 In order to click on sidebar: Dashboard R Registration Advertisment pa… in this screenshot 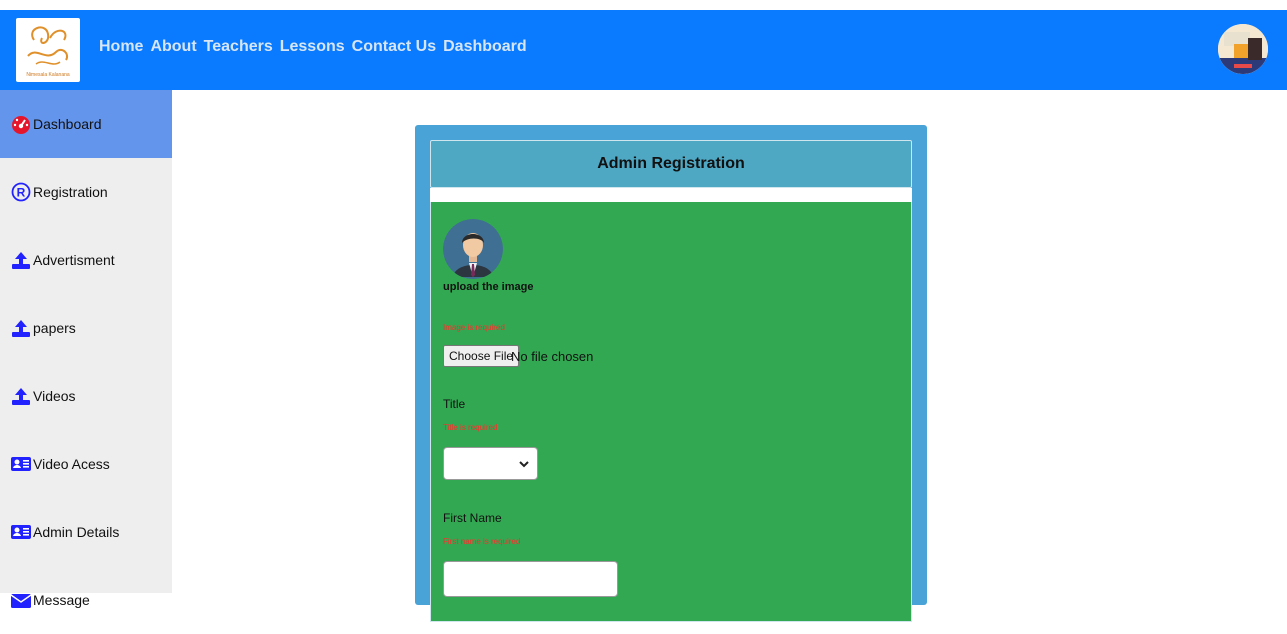, I will do `click(86, 349)`.